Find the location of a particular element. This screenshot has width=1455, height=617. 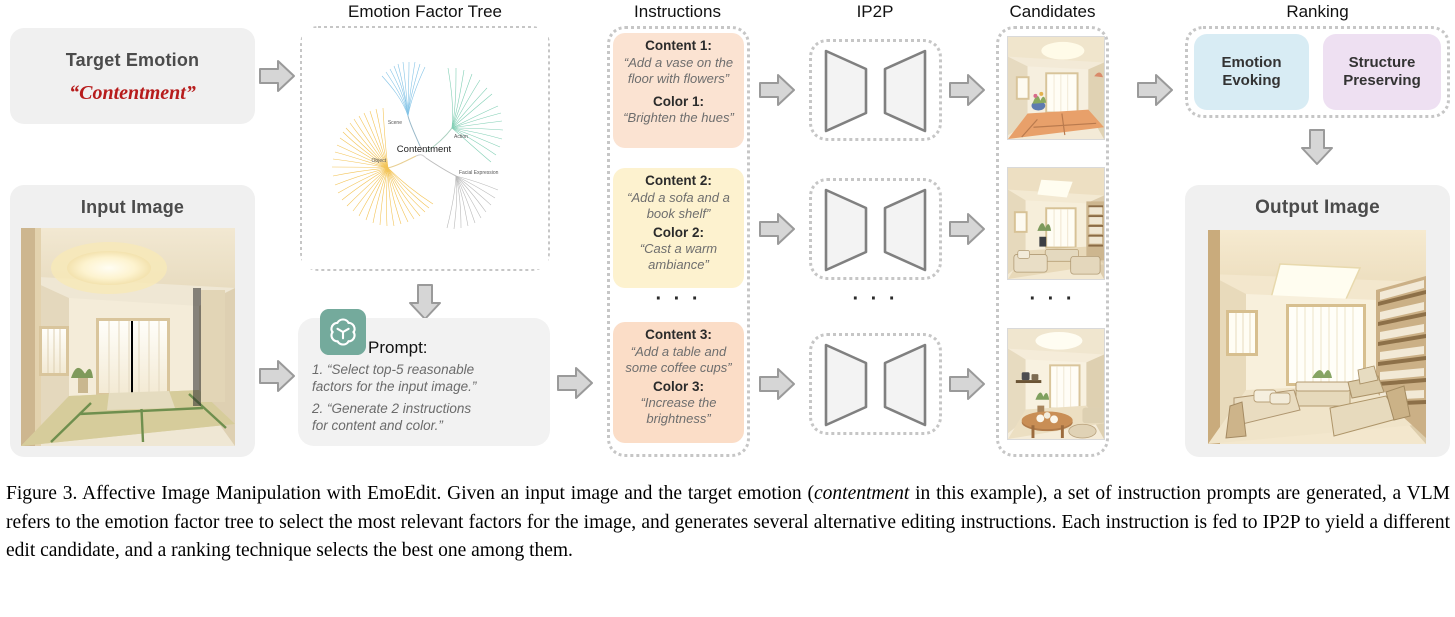

color-text-2: “Cast a warm ambiance” is located at coordinates (678, 257).